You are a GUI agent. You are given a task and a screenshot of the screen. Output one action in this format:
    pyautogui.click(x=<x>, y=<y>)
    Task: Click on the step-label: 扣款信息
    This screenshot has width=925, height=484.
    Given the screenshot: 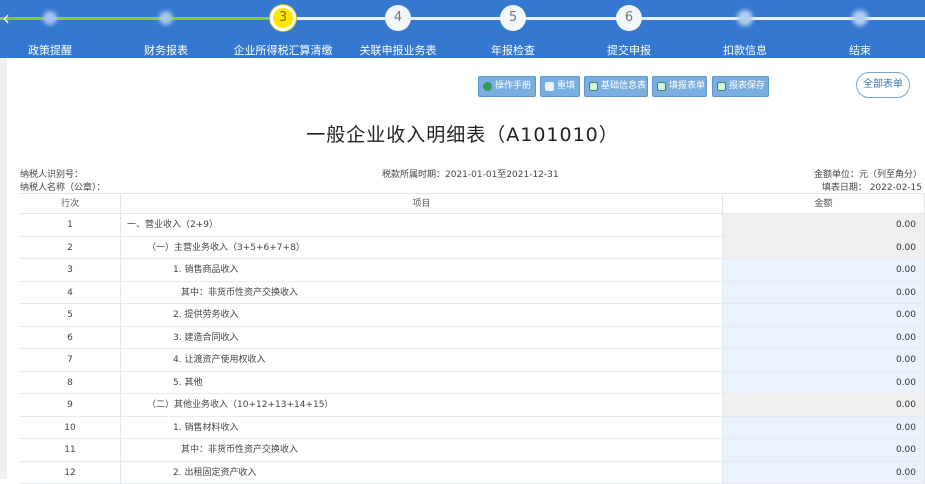 What is the action you would take?
    pyautogui.click(x=745, y=50)
    